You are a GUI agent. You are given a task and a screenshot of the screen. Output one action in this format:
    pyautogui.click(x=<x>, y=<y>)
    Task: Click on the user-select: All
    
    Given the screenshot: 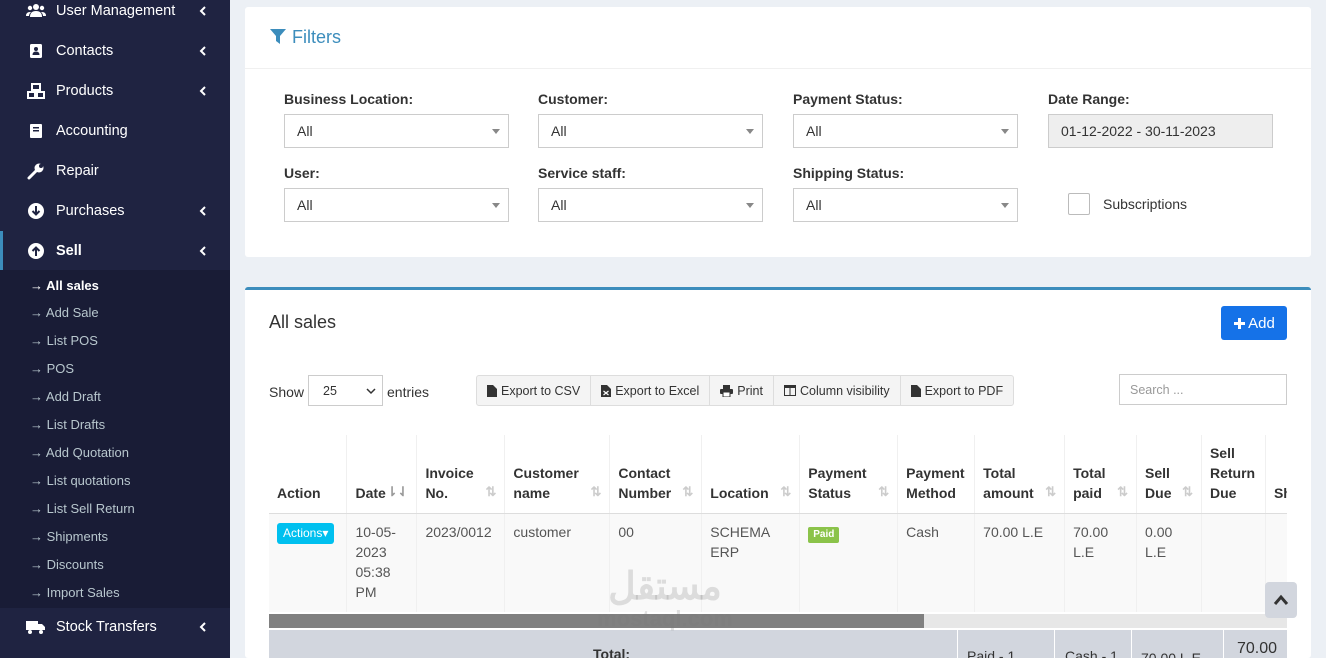 What is the action you would take?
    pyautogui.click(x=396, y=205)
    